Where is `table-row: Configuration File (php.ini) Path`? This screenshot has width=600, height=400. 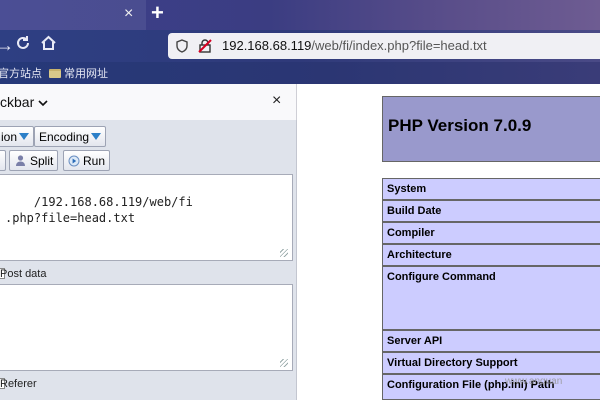
table-row: Configuration File (php.ini) Path is located at coordinates (491, 387).